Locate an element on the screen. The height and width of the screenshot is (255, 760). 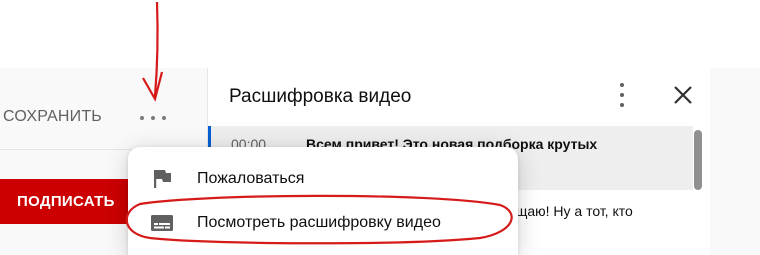
more-actions-button is located at coordinates (153, 118).